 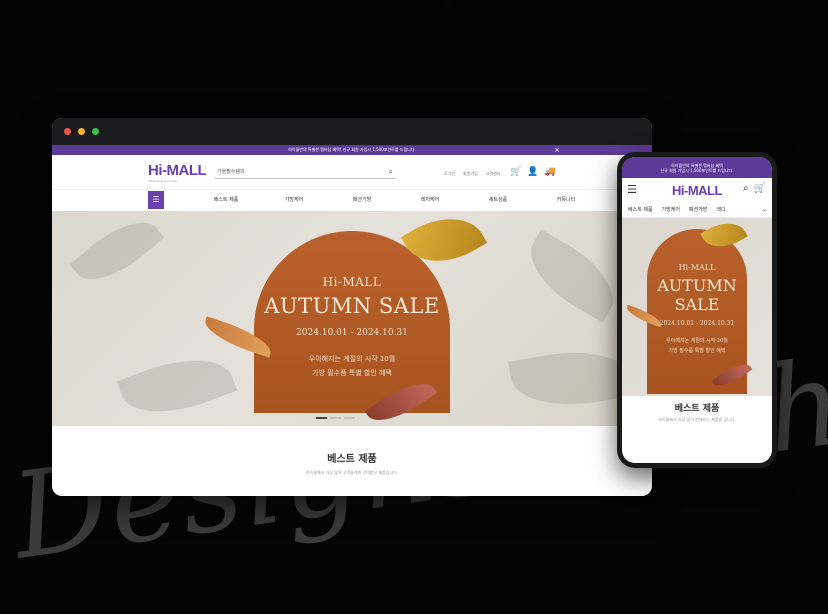 I want to click on section-title: 베스트 제품, so click(x=352, y=459).